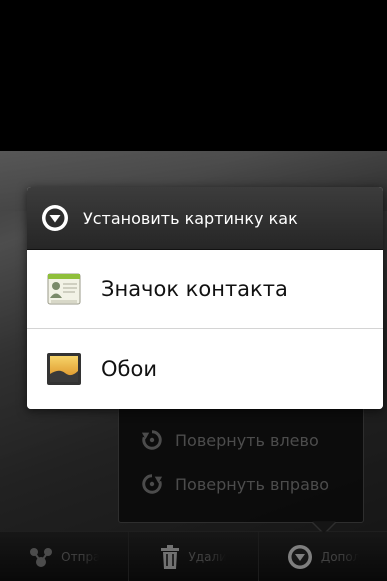 This screenshot has width=387, height=581. Describe the element at coordinates (64, 369) in the screenshot. I see `wallpaper-icon` at that location.